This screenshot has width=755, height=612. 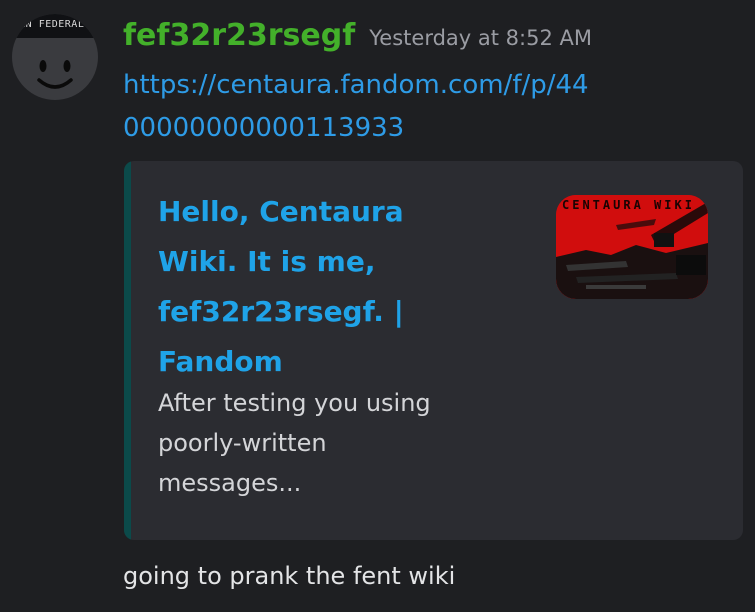 What do you see at coordinates (55, 74) in the screenshot?
I see `smiley-face-icon` at bounding box center [55, 74].